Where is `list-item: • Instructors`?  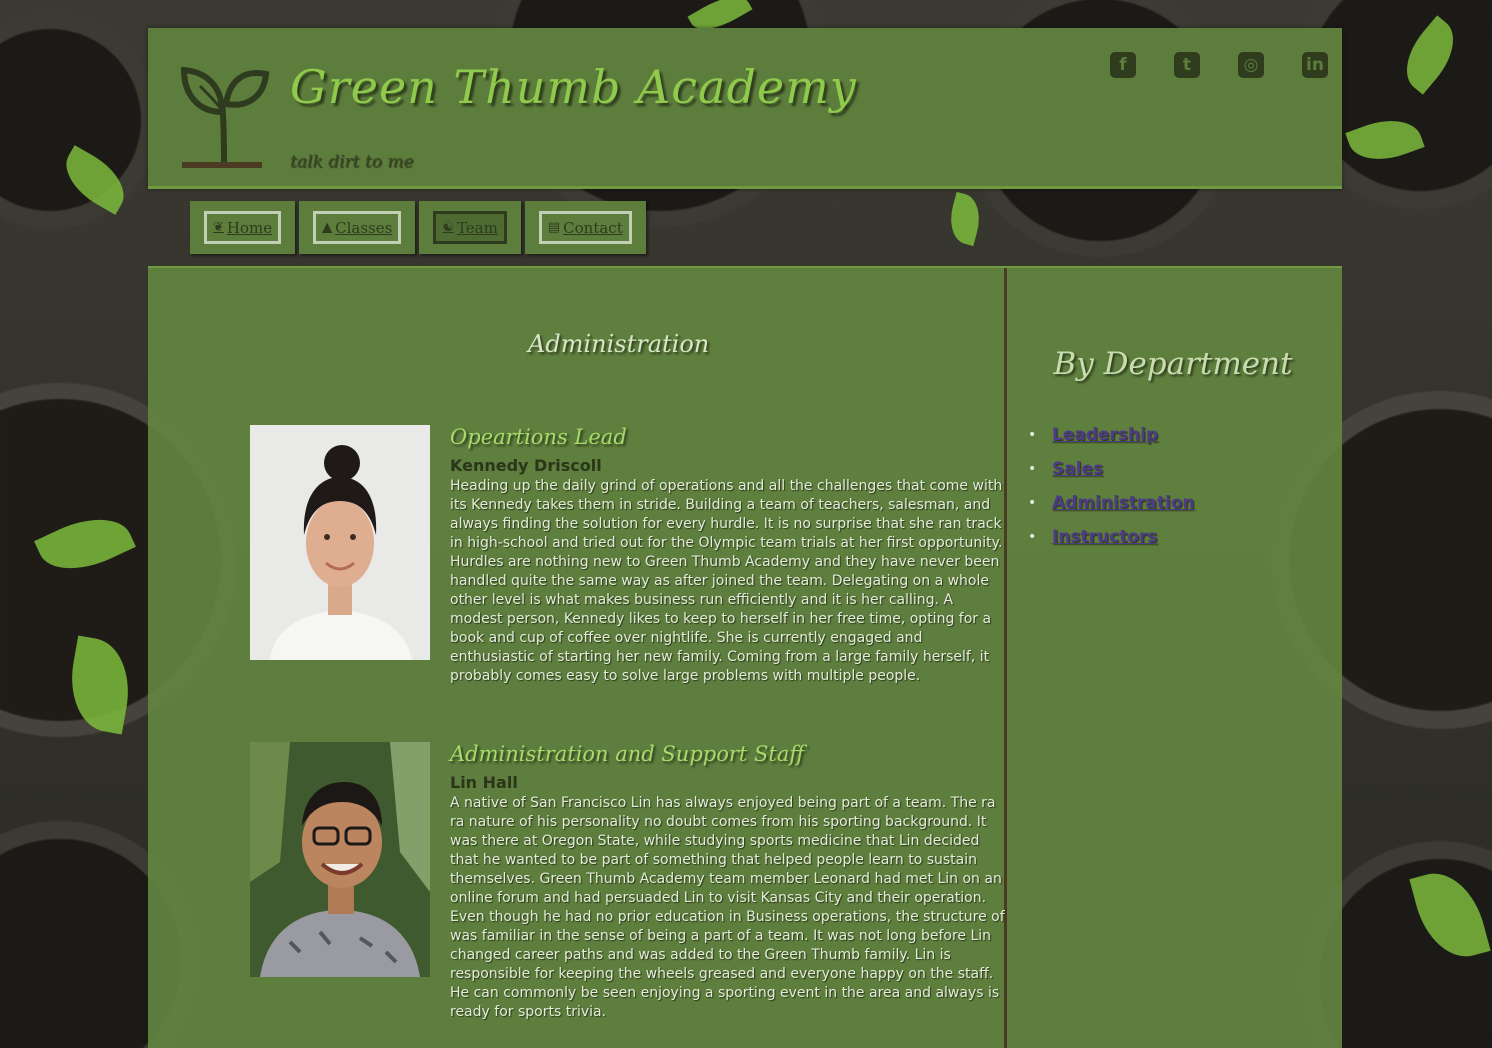
list-item: • Instructors is located at coordinates (1111, 537).